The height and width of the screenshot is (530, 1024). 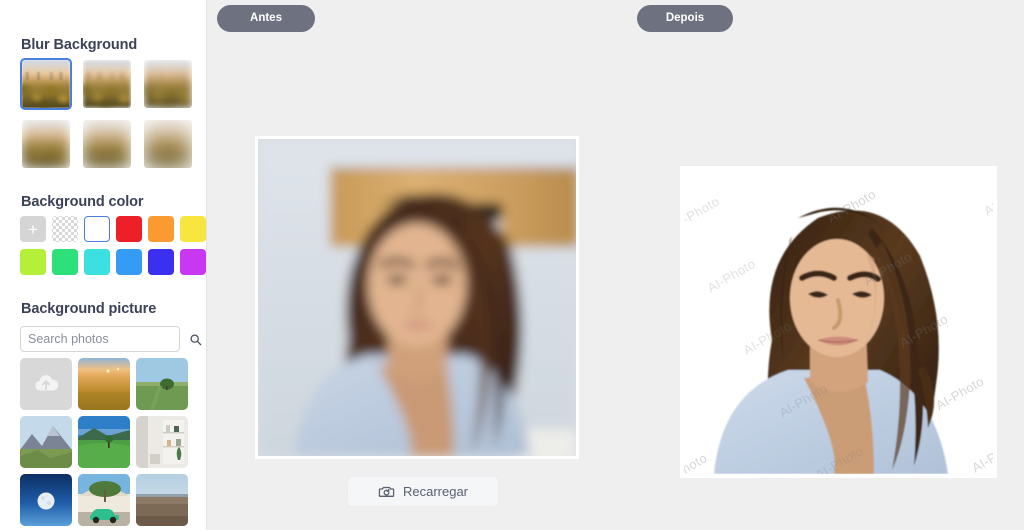 I want to click on plus-icon: +, so click(x=33, y=229).